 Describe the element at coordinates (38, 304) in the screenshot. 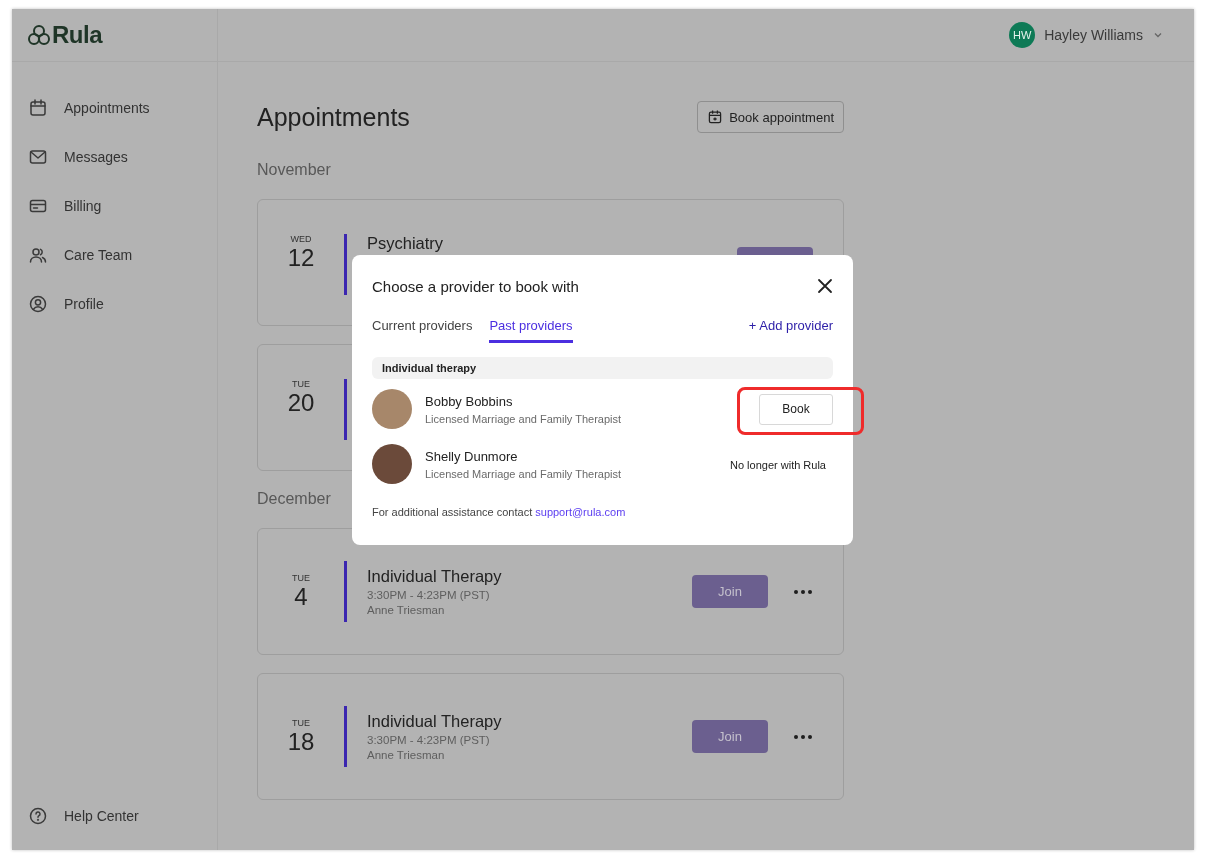

I see `profile-icon` at that location.